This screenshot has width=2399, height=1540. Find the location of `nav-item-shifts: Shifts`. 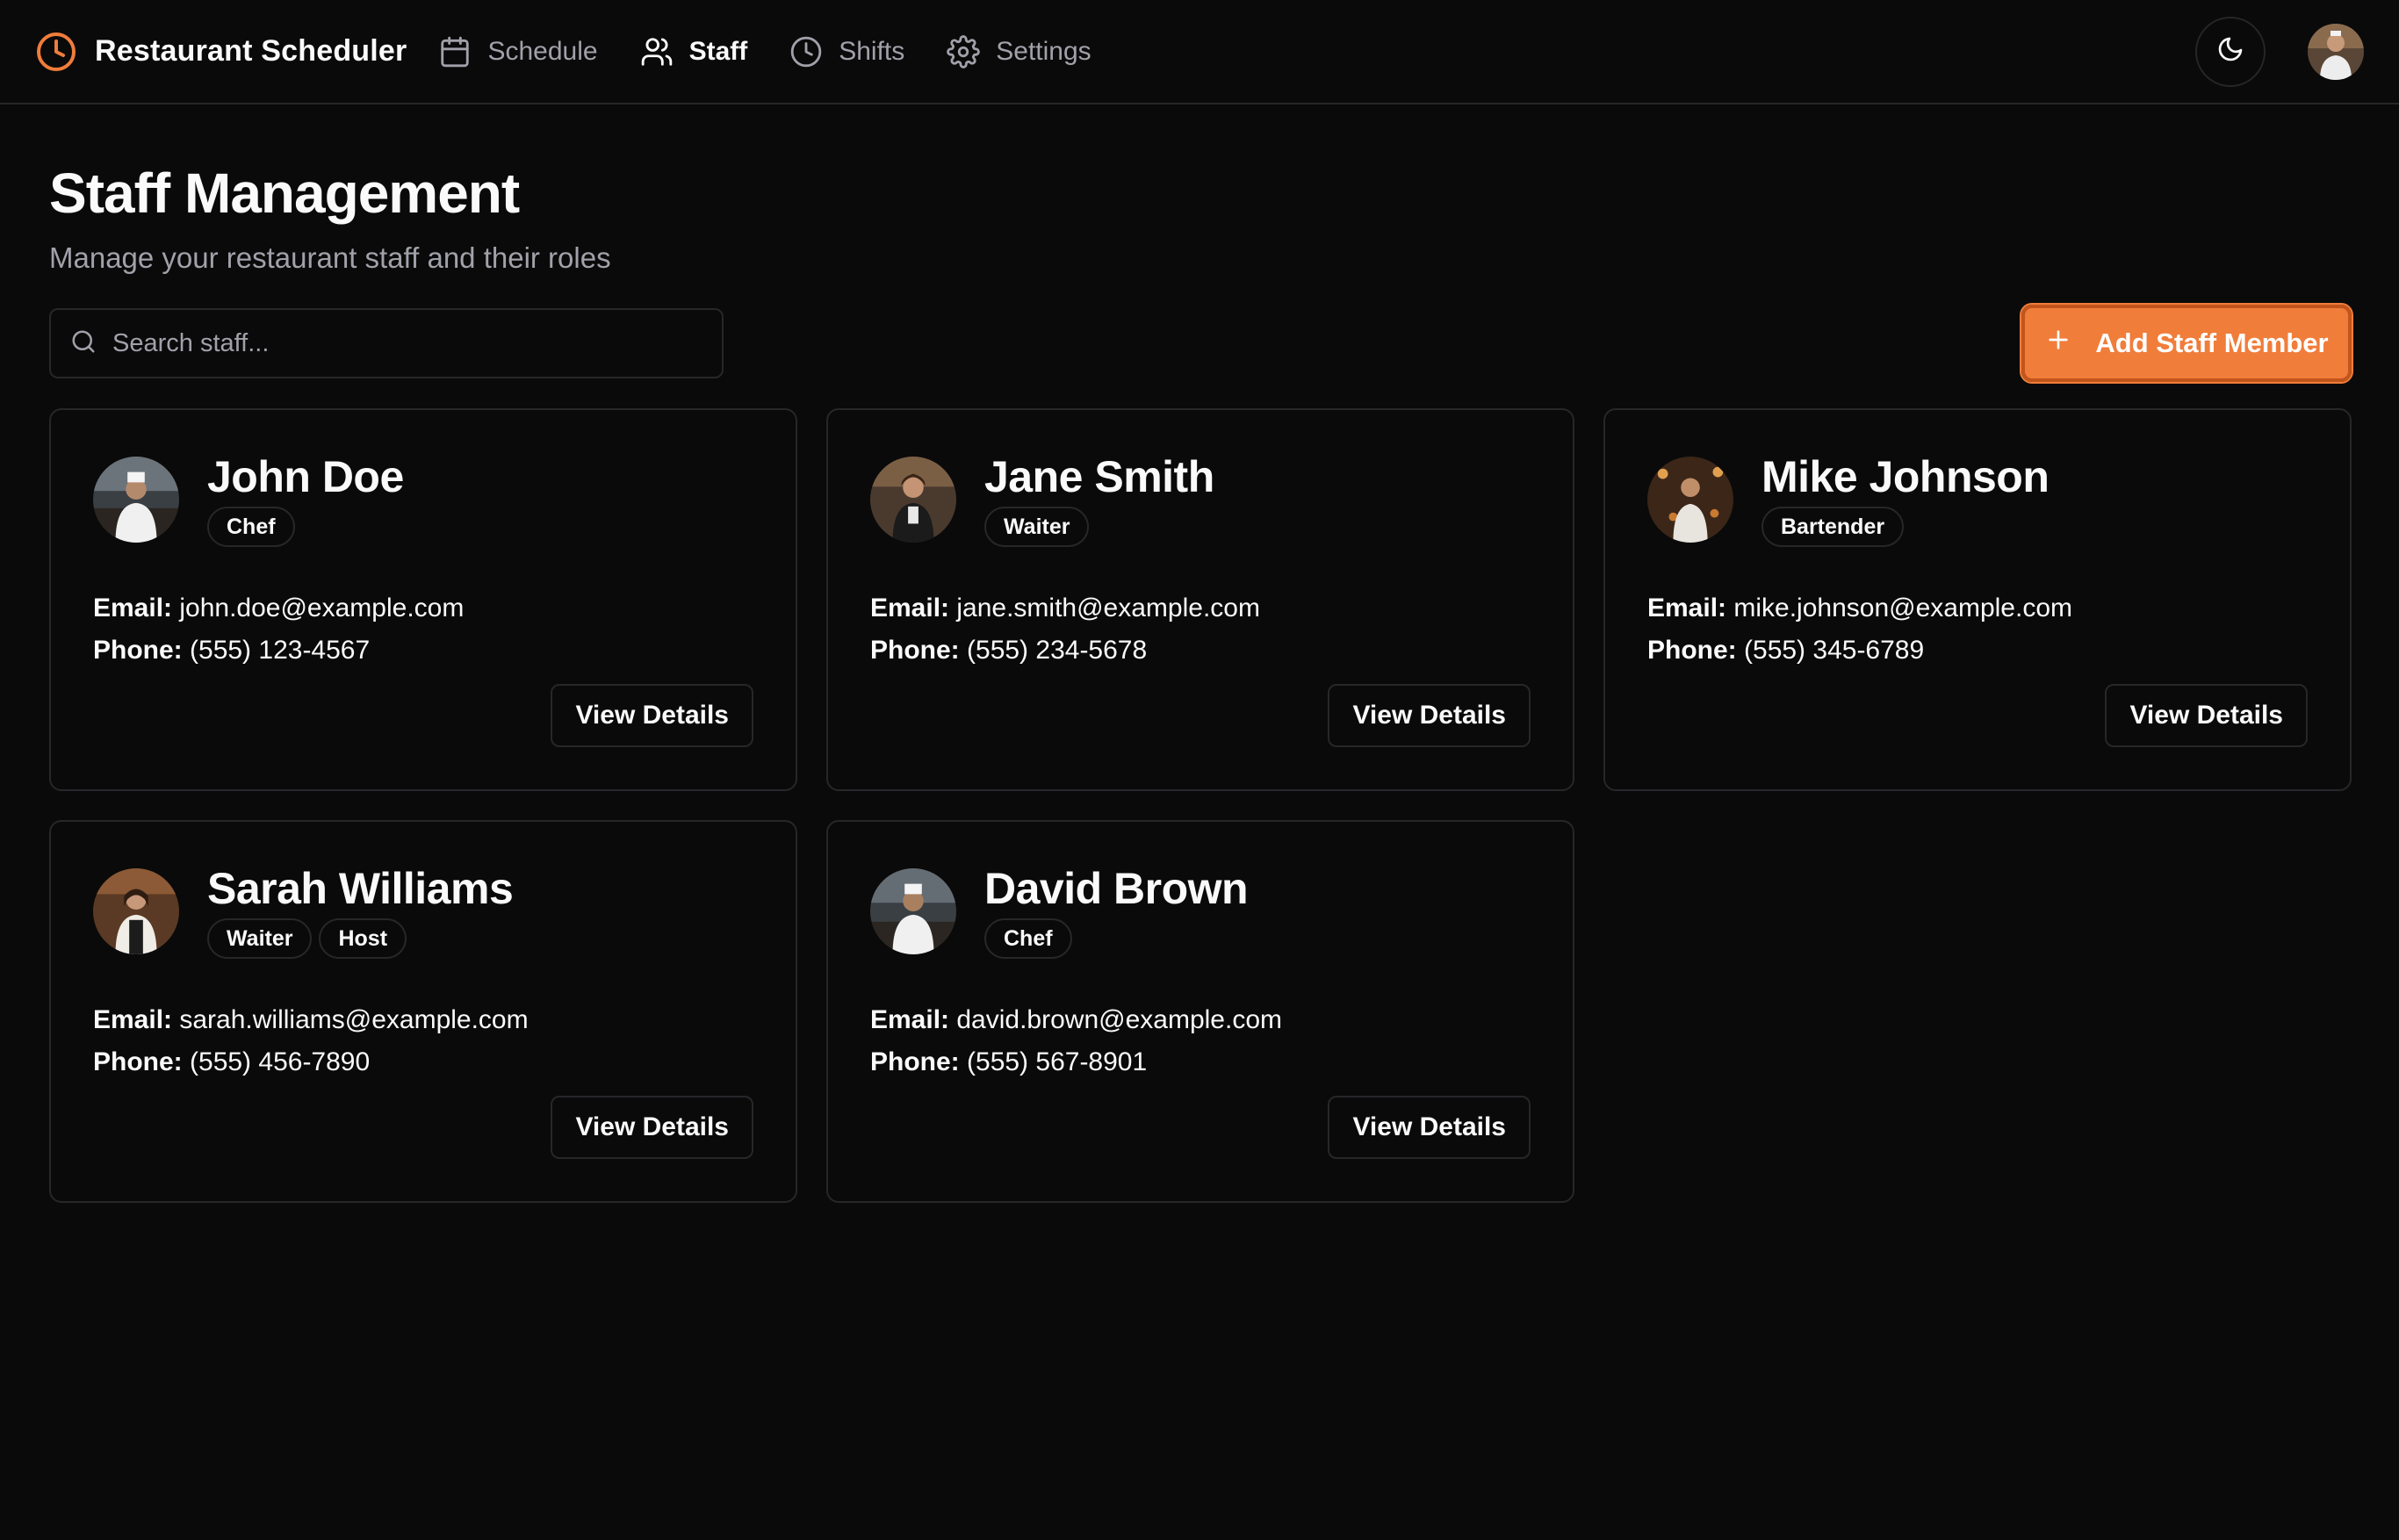

nav-item-shifts: Shifts is located at coordinates (847, 51).